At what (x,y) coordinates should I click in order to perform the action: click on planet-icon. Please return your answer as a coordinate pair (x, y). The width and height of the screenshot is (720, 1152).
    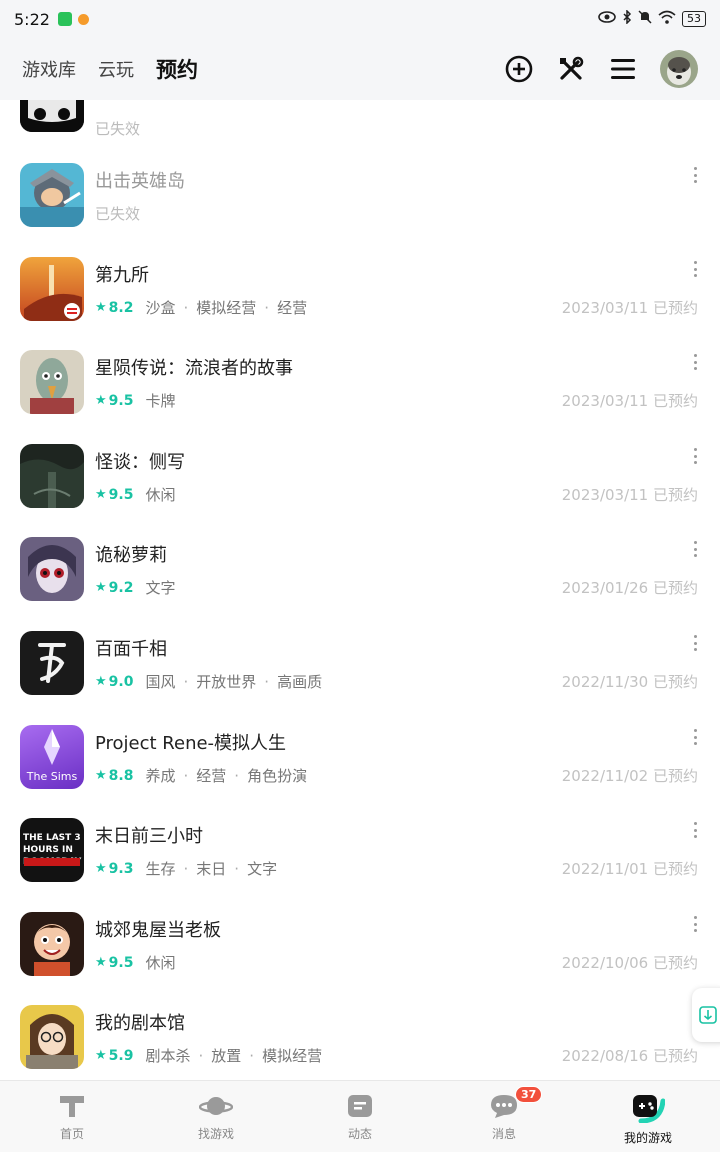
    Looking at the image, I should click on (216, 1106).